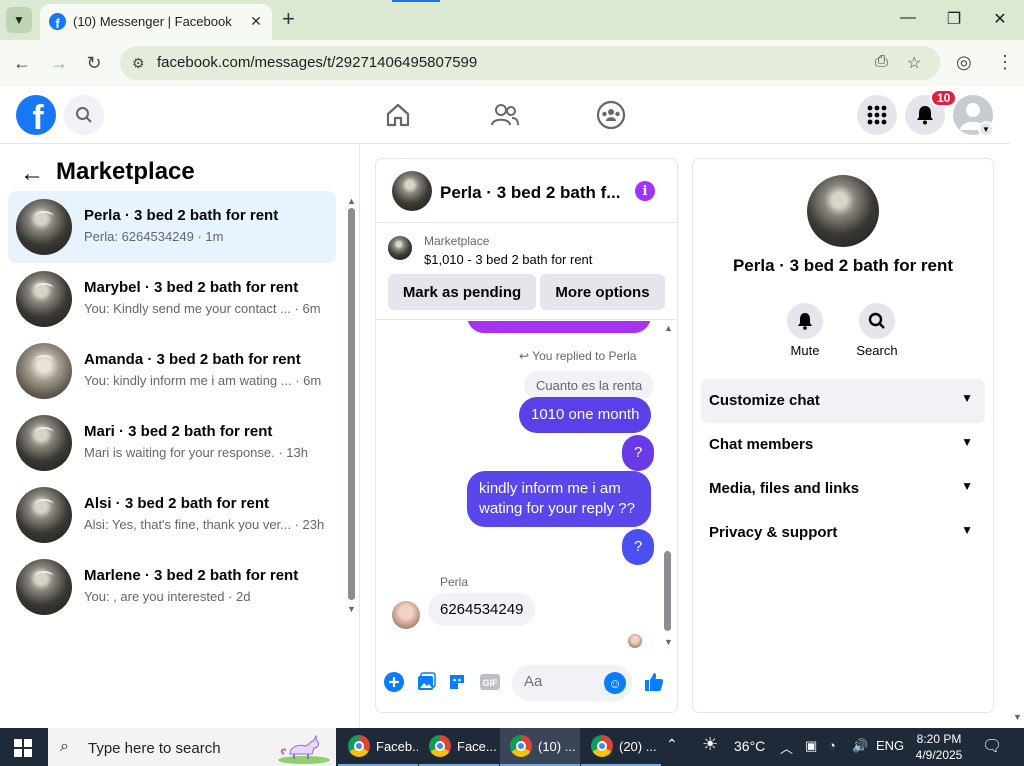  What do you see at coordinates (1005, 62) in the screenshot?
I see `browser-menu-icon: ⋮` at bounding box center [1005, 62].